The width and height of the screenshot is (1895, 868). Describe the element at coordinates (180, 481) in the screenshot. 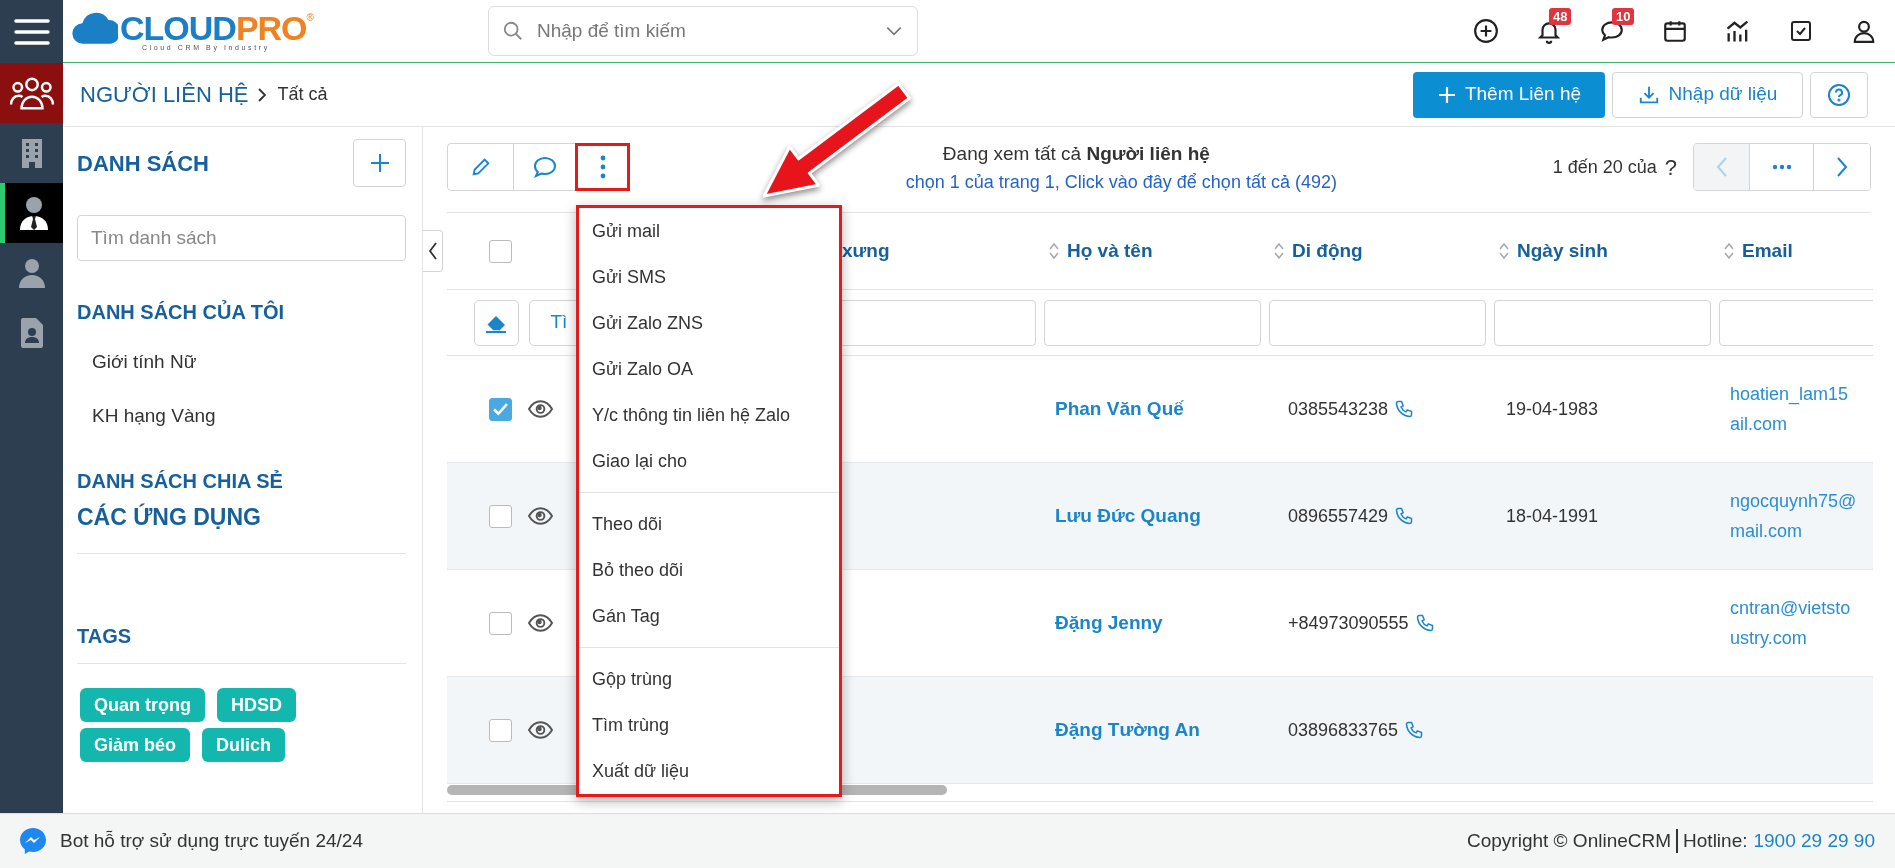

I see `section-heading: DANH SÁCH CHIA SẺ` at that location.